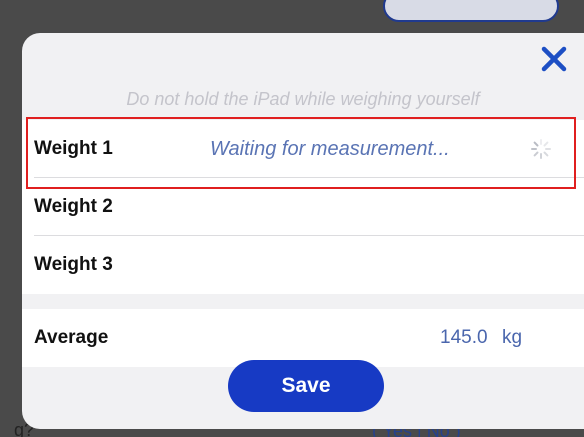 The height and width of the screenshot is (437, 584). Describe the element at coordinates (303, 338) in the screenshot. I see `average-row: Average 145.0 kg` at that location.